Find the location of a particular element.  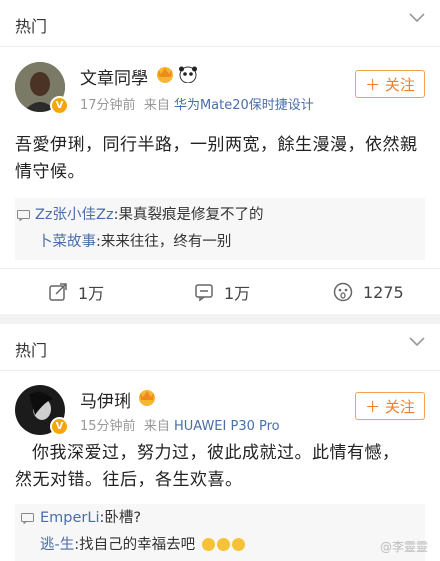

watermark: @李靈靈 is located at coordinates (403, 547).